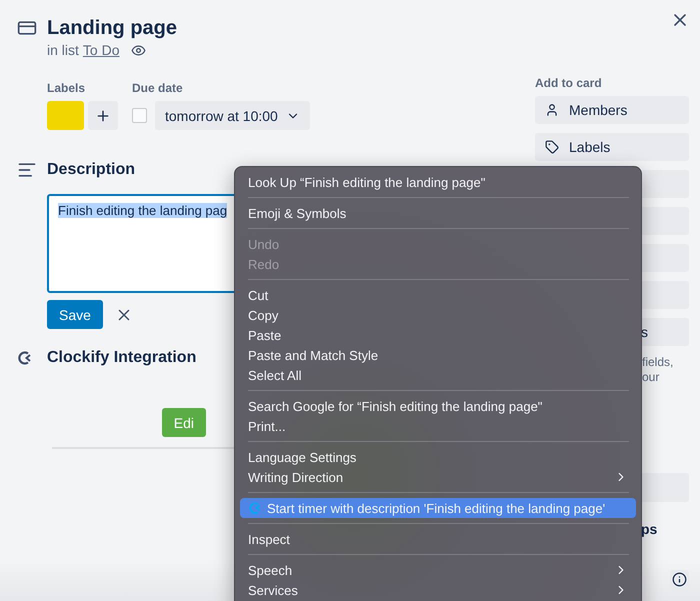  Describe the element at coordinates (438, 508) in the screenshot. I see `menu-item: Start timer with description 'Finish editing the landing page'` at that location.